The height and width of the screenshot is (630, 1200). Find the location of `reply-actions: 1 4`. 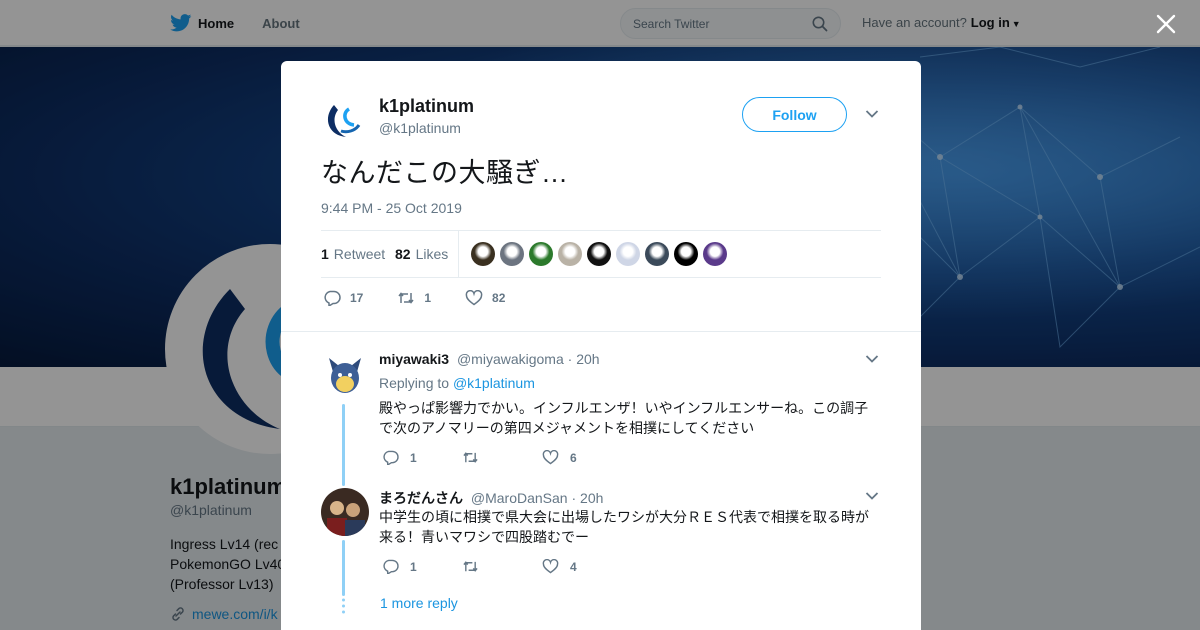

reply-actions: 1 4 is located at coordinates (502, 566).